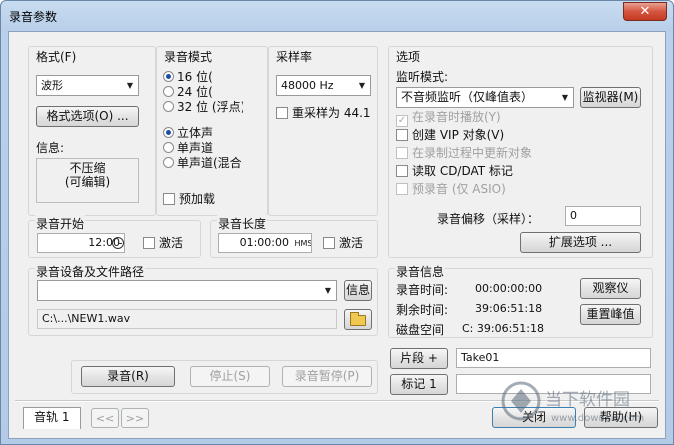 The height and width of the screenshot is (445, 674). What do you see at coordinates (327, 376) in the screenshot?
I see `record-pause-button: 录音暂停(P)` at bounding box center [327, 376].